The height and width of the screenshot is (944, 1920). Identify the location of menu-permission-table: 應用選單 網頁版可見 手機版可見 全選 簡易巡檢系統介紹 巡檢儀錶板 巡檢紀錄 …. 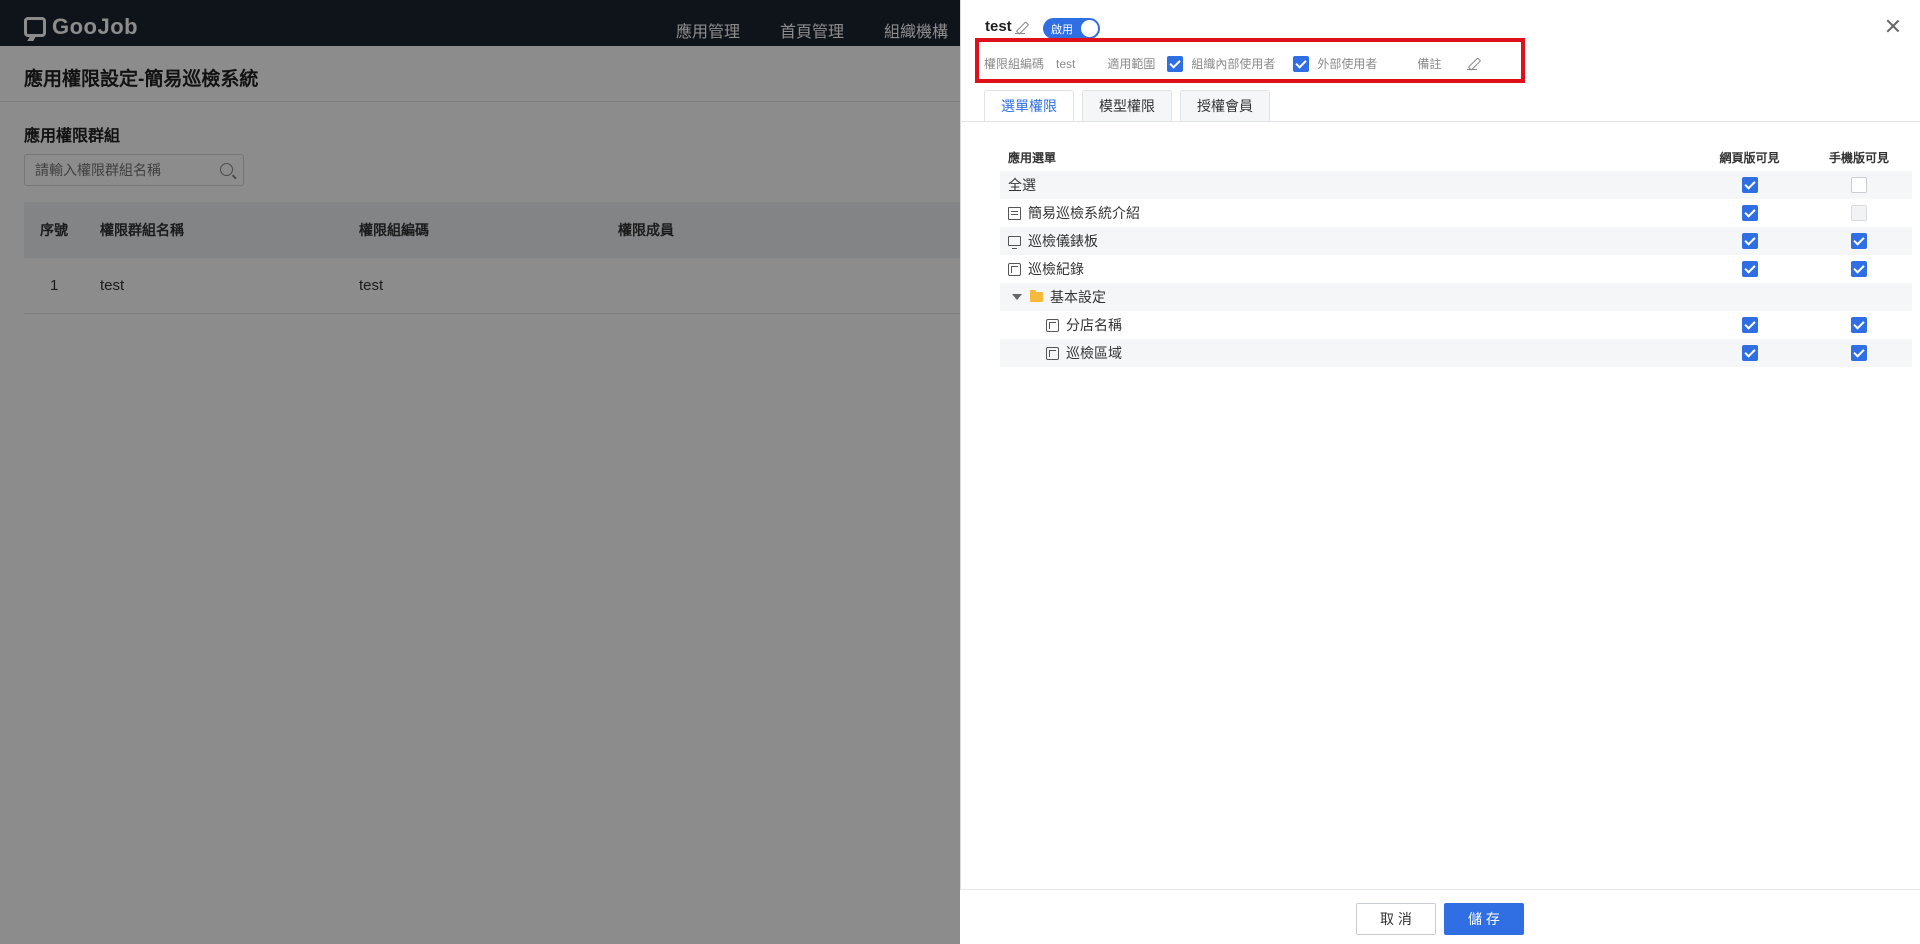
(1456, 255).